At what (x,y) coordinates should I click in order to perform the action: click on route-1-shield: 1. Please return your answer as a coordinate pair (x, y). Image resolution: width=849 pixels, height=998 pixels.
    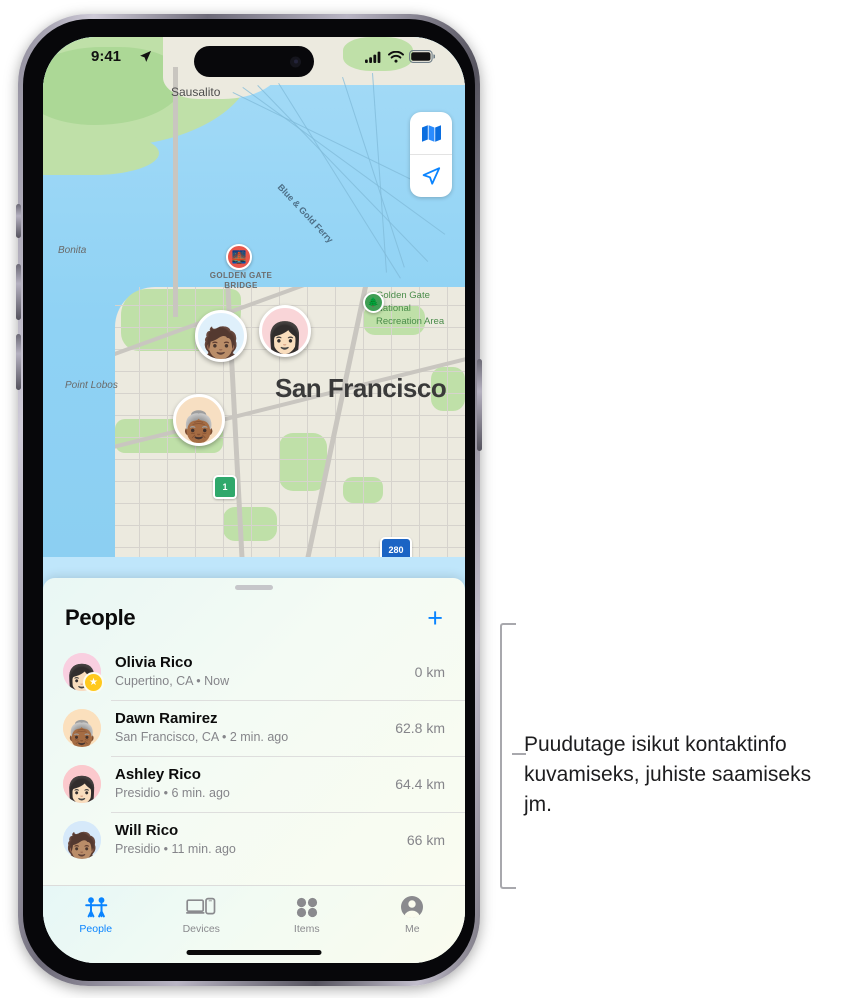
    Looking at the image, I should click on (225, 487).